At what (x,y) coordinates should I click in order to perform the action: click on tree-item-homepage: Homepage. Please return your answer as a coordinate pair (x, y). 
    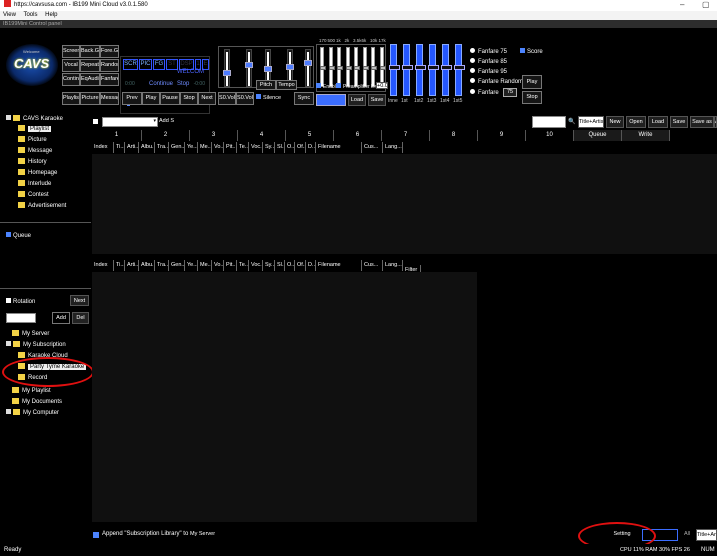
    Looking at the image, I should click on (37, 172).